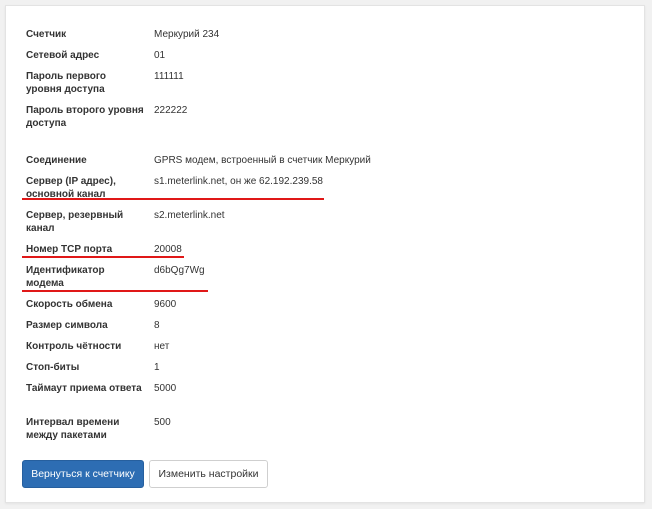  What do you see at coordinates (160, 55) in the screenshot?
I see `field-value: 01` at bounding box center [160, 55].